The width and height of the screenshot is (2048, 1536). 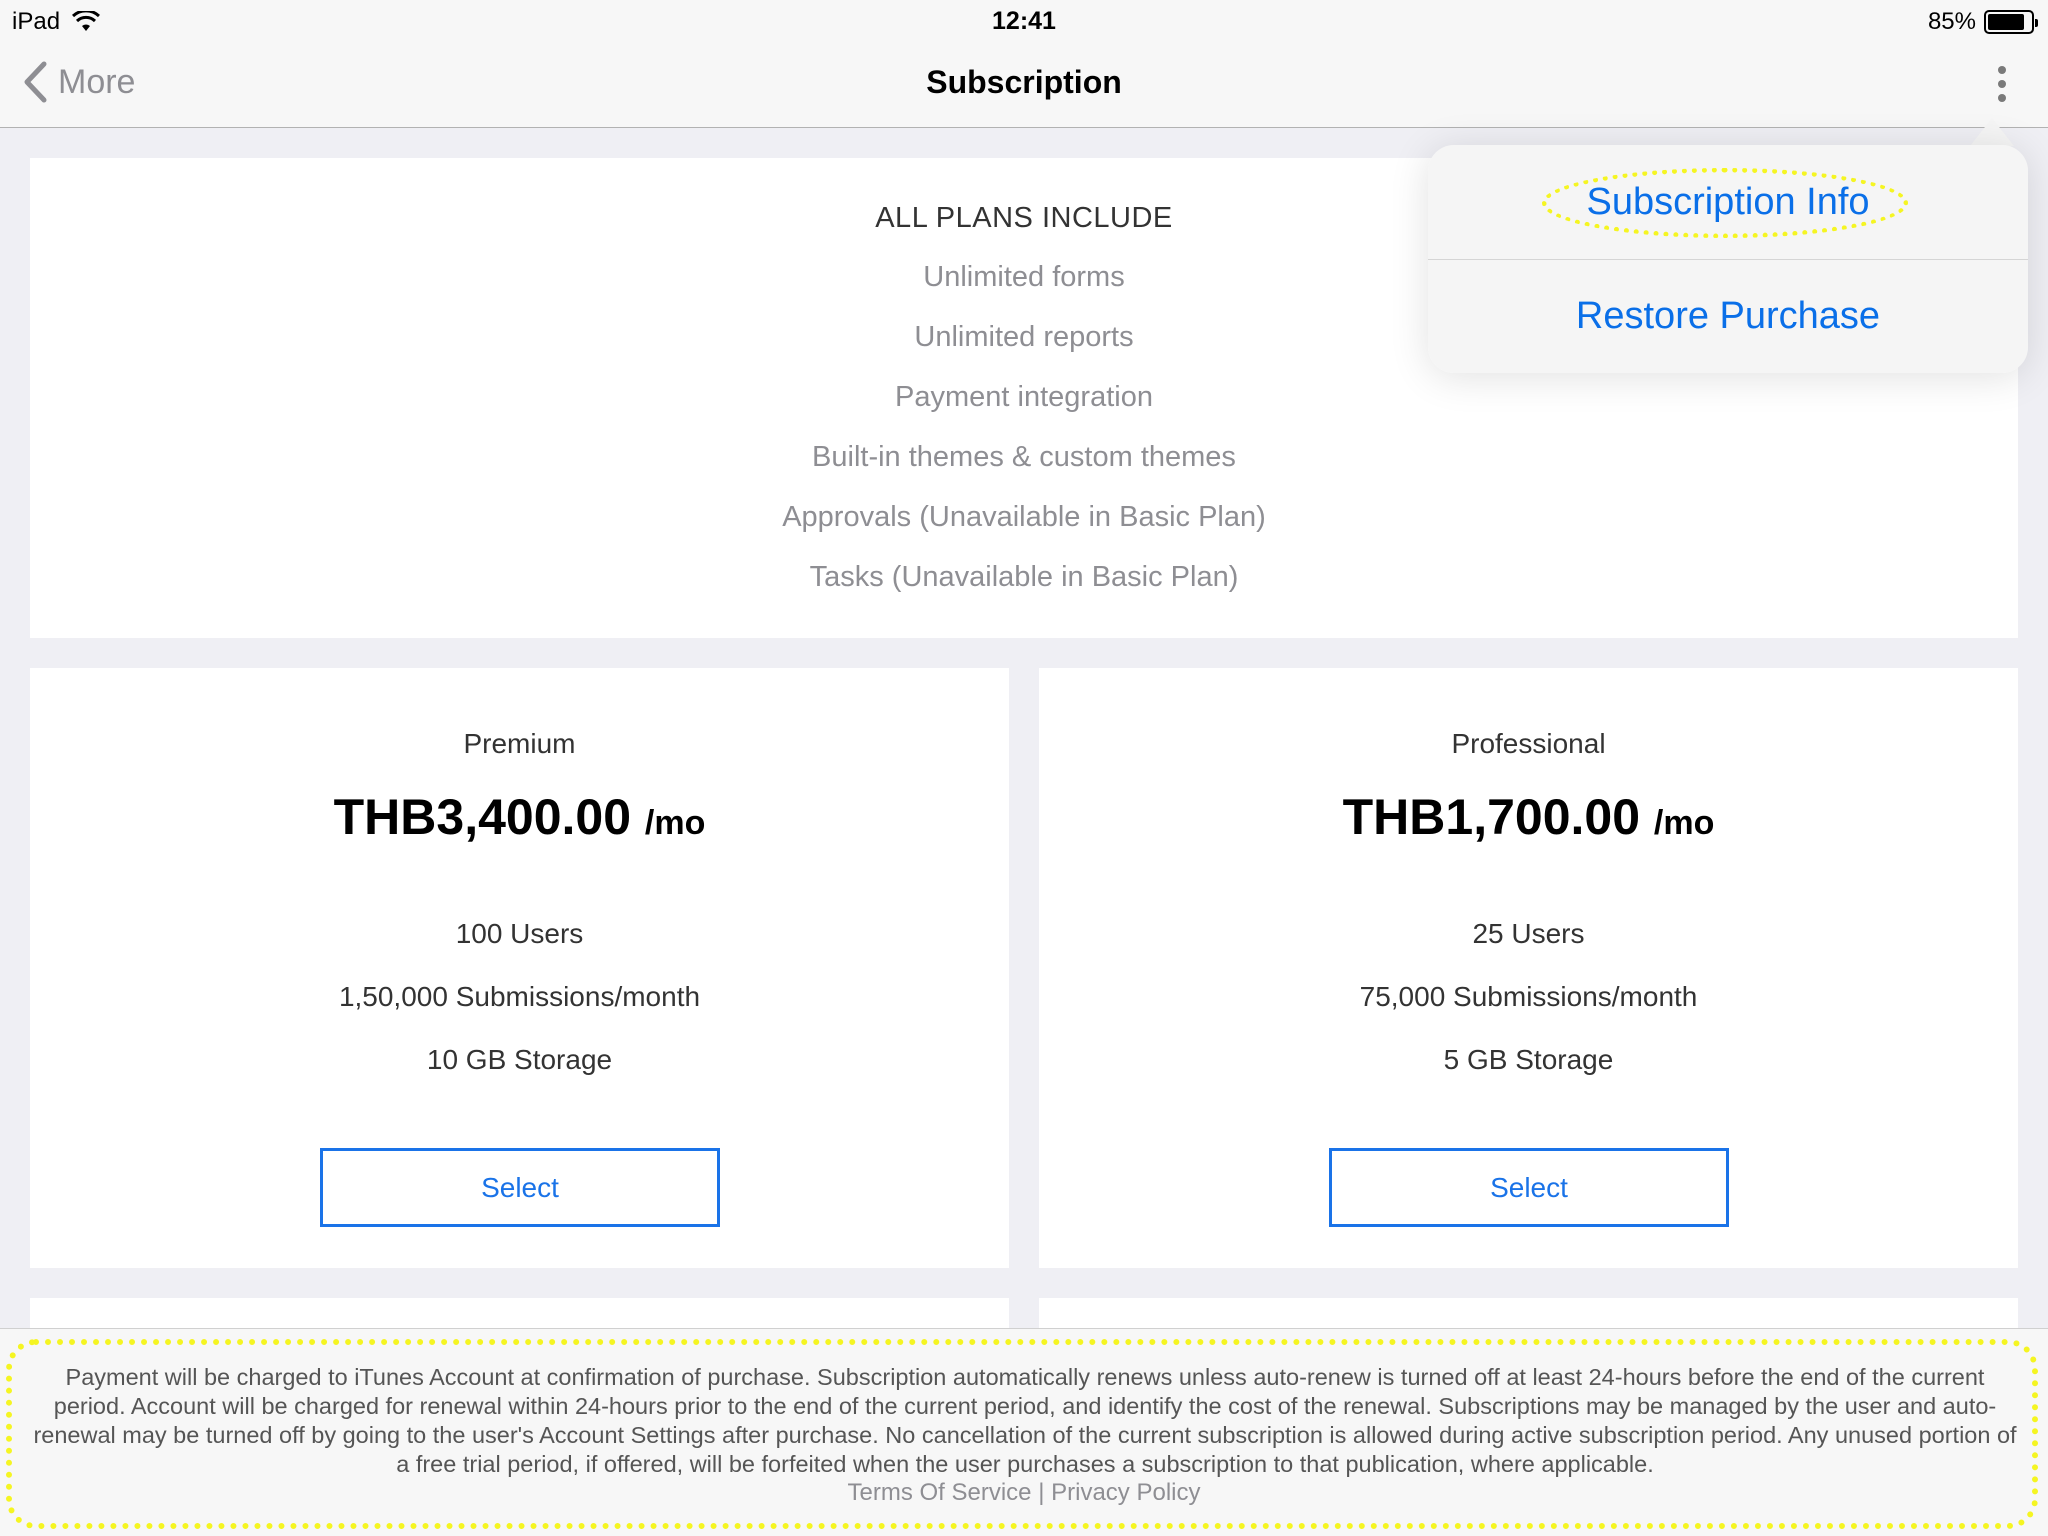 I want to click on plan-name: Professional, so click(x=1528, y=743).